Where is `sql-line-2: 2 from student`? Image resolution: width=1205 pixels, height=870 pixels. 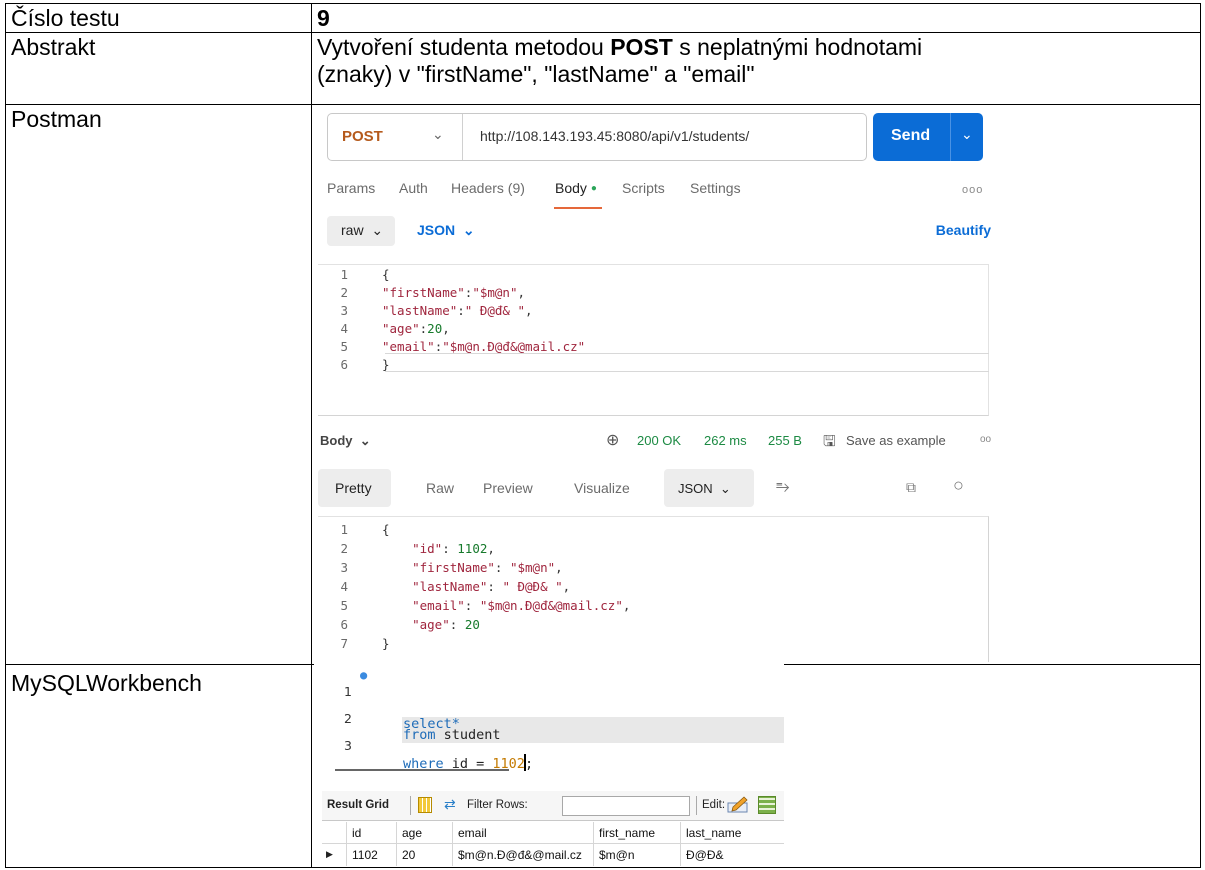
sql-line-2: 2 from student is located at coordinates (407, 719).